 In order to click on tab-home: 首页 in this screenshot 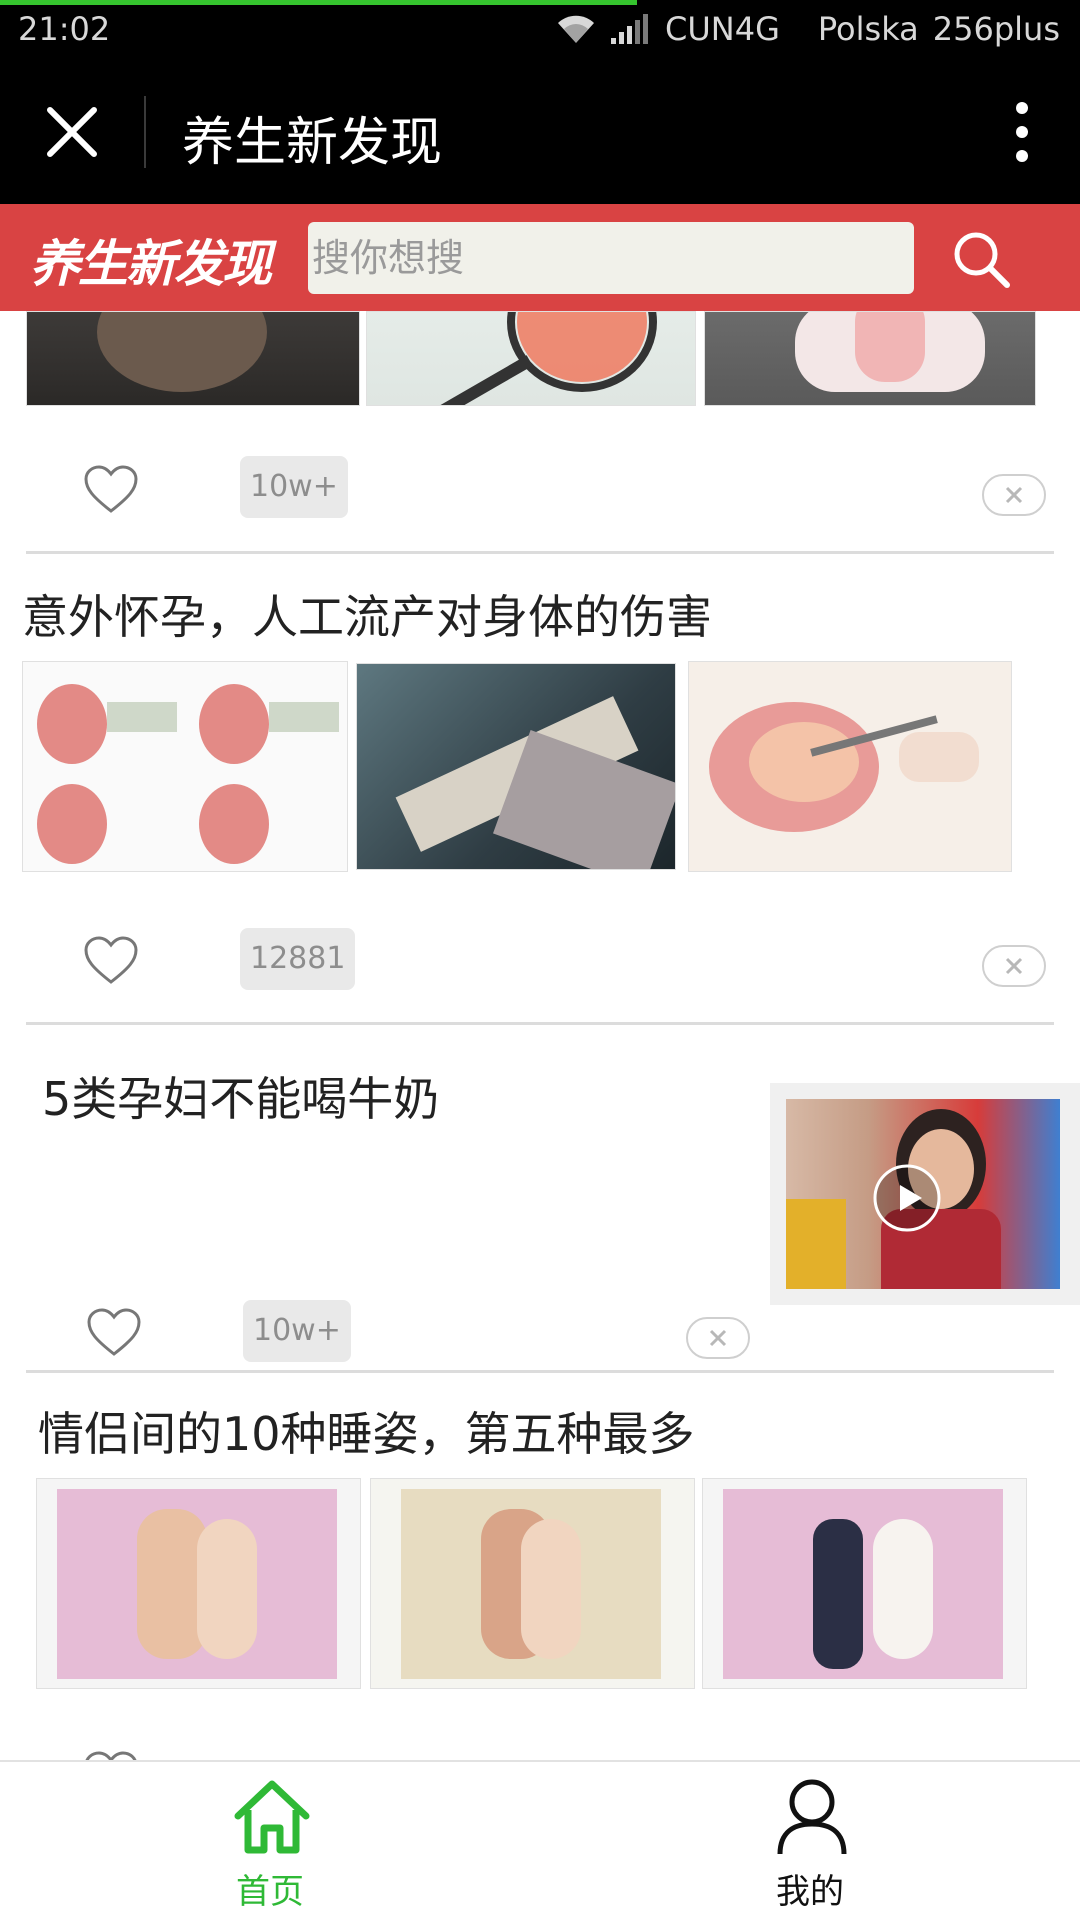, I will do `click(270, 1842)`.